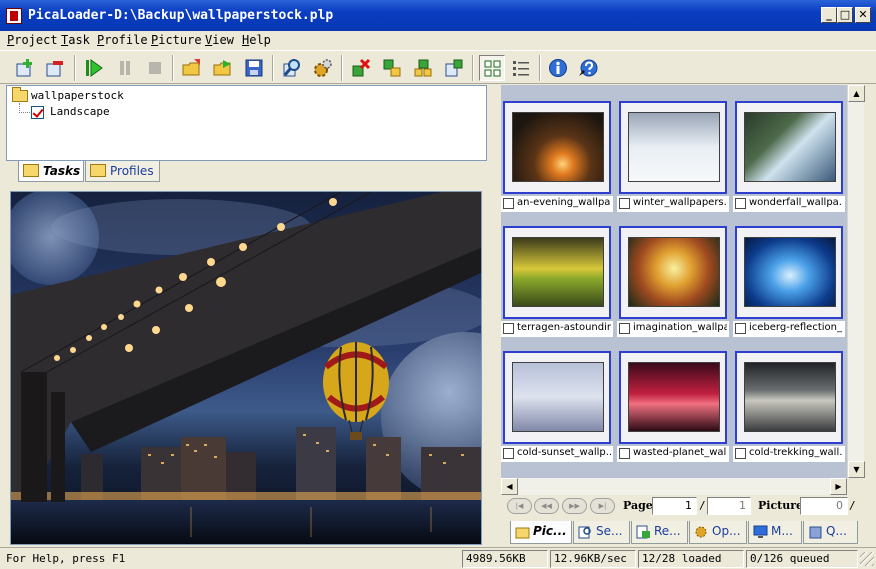 The width and height of the screenshot is (876, 569). I want to click on scroll-down-button: ▼, so click(856, 469).